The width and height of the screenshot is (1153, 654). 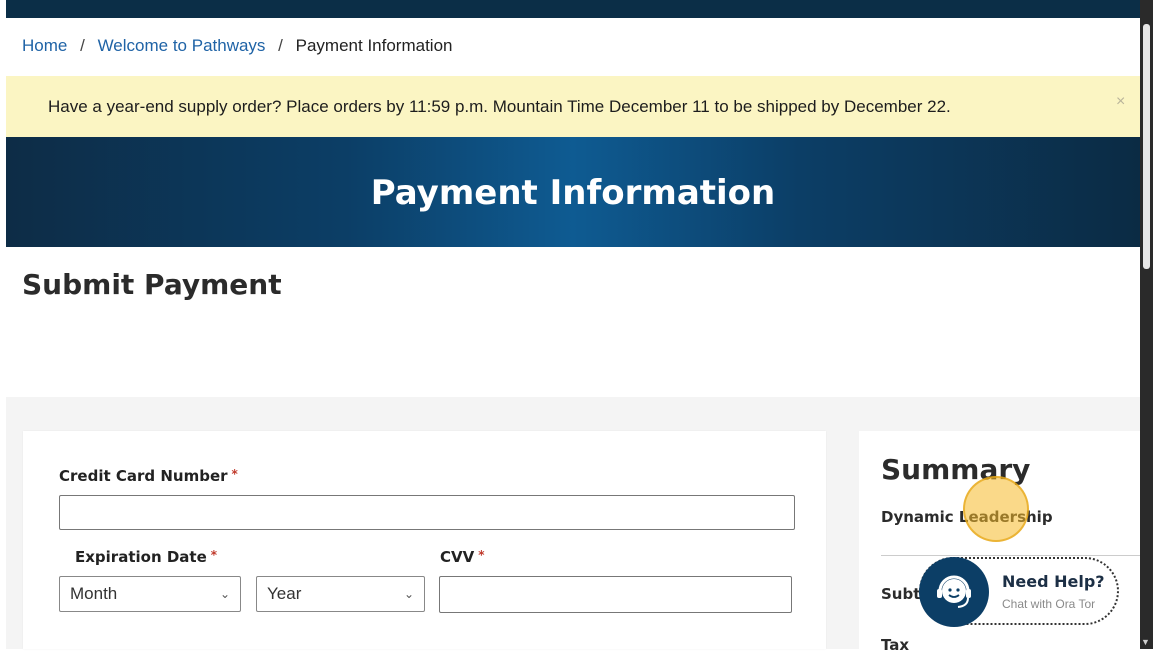 What do you see at coordinates (457, 557) in the screenshot?
I see `cvv-label-text: CVV` at bounding box center [457, 557].